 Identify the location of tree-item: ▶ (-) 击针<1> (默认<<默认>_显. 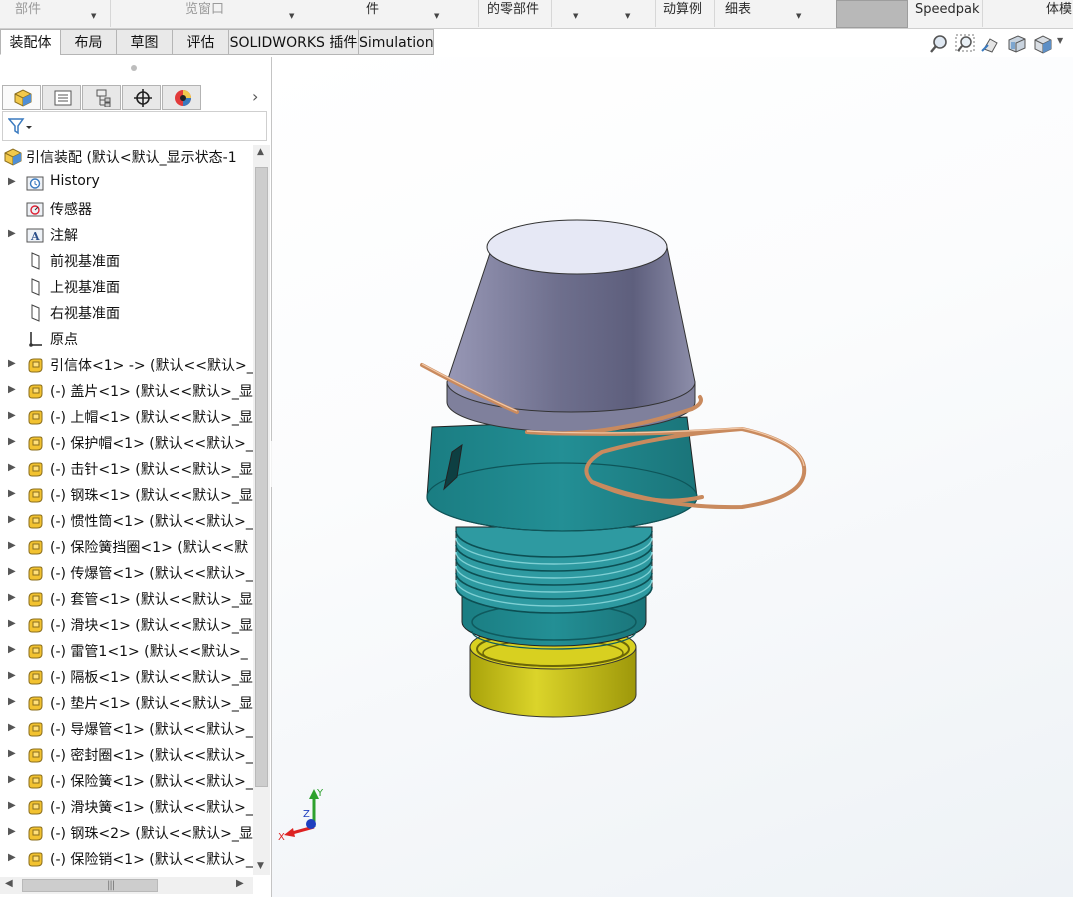
(126, 469).